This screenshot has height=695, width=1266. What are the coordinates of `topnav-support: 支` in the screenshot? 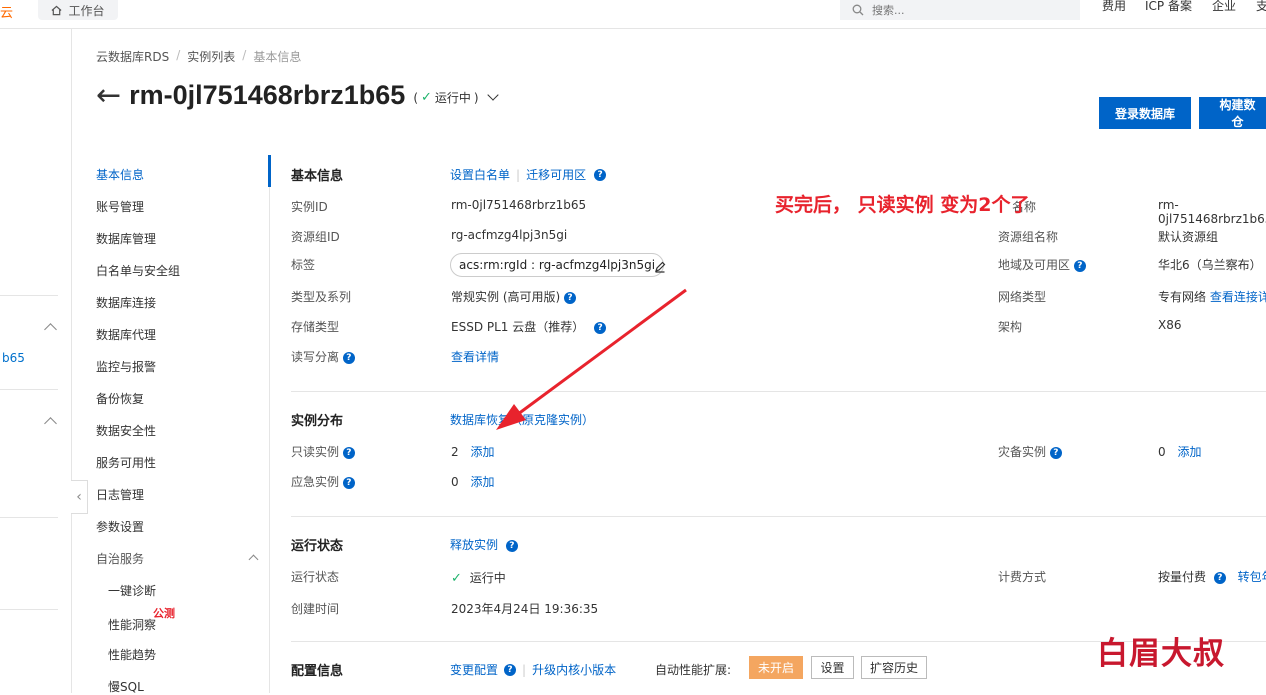 It's located at (1261, 7).